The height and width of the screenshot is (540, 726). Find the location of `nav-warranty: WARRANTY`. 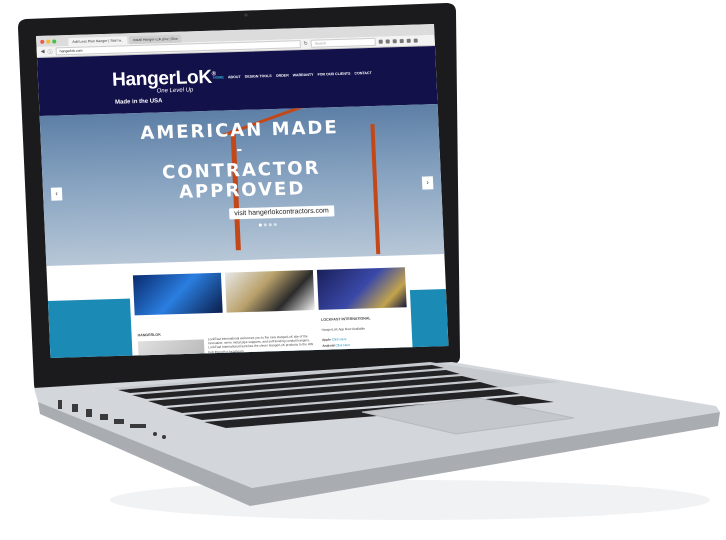

nav-warranty: WARRANTY is located at coordinates (303, 75).